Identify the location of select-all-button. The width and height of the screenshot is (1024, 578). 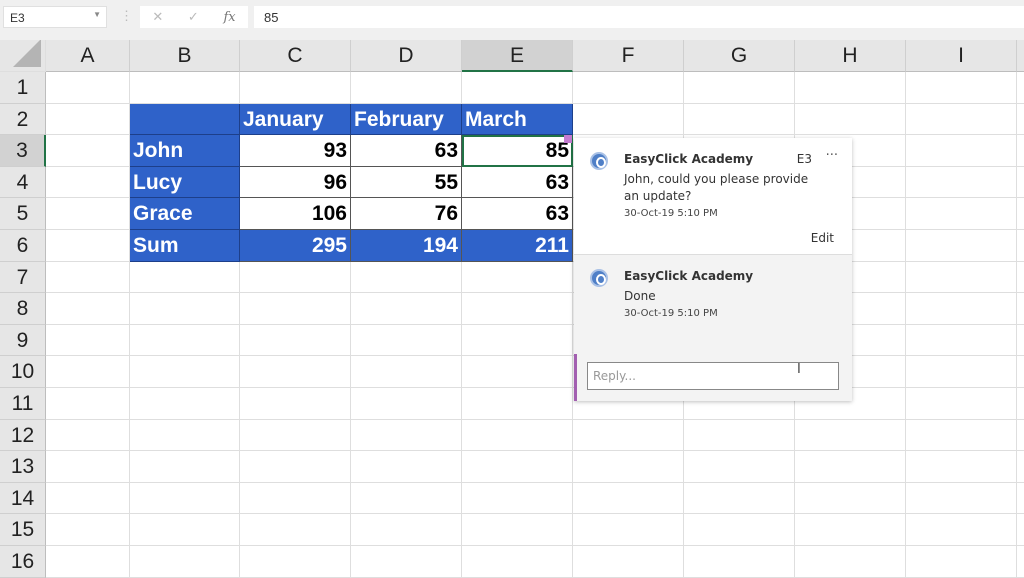
(23, 56).